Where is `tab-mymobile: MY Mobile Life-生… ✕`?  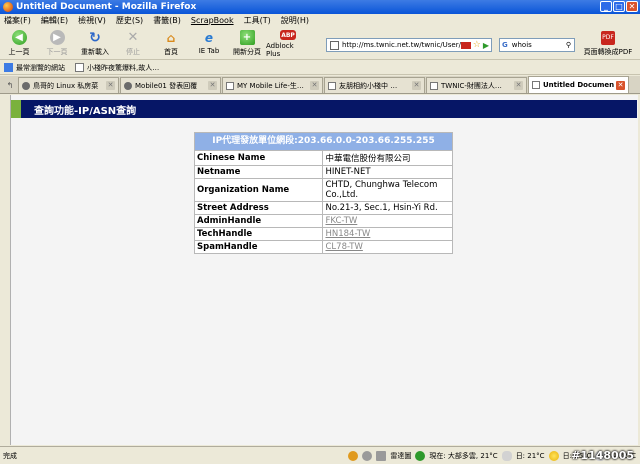
tab-mymobile: MY Mobile Life-生… ✕ is located at coordinates (272, 85).